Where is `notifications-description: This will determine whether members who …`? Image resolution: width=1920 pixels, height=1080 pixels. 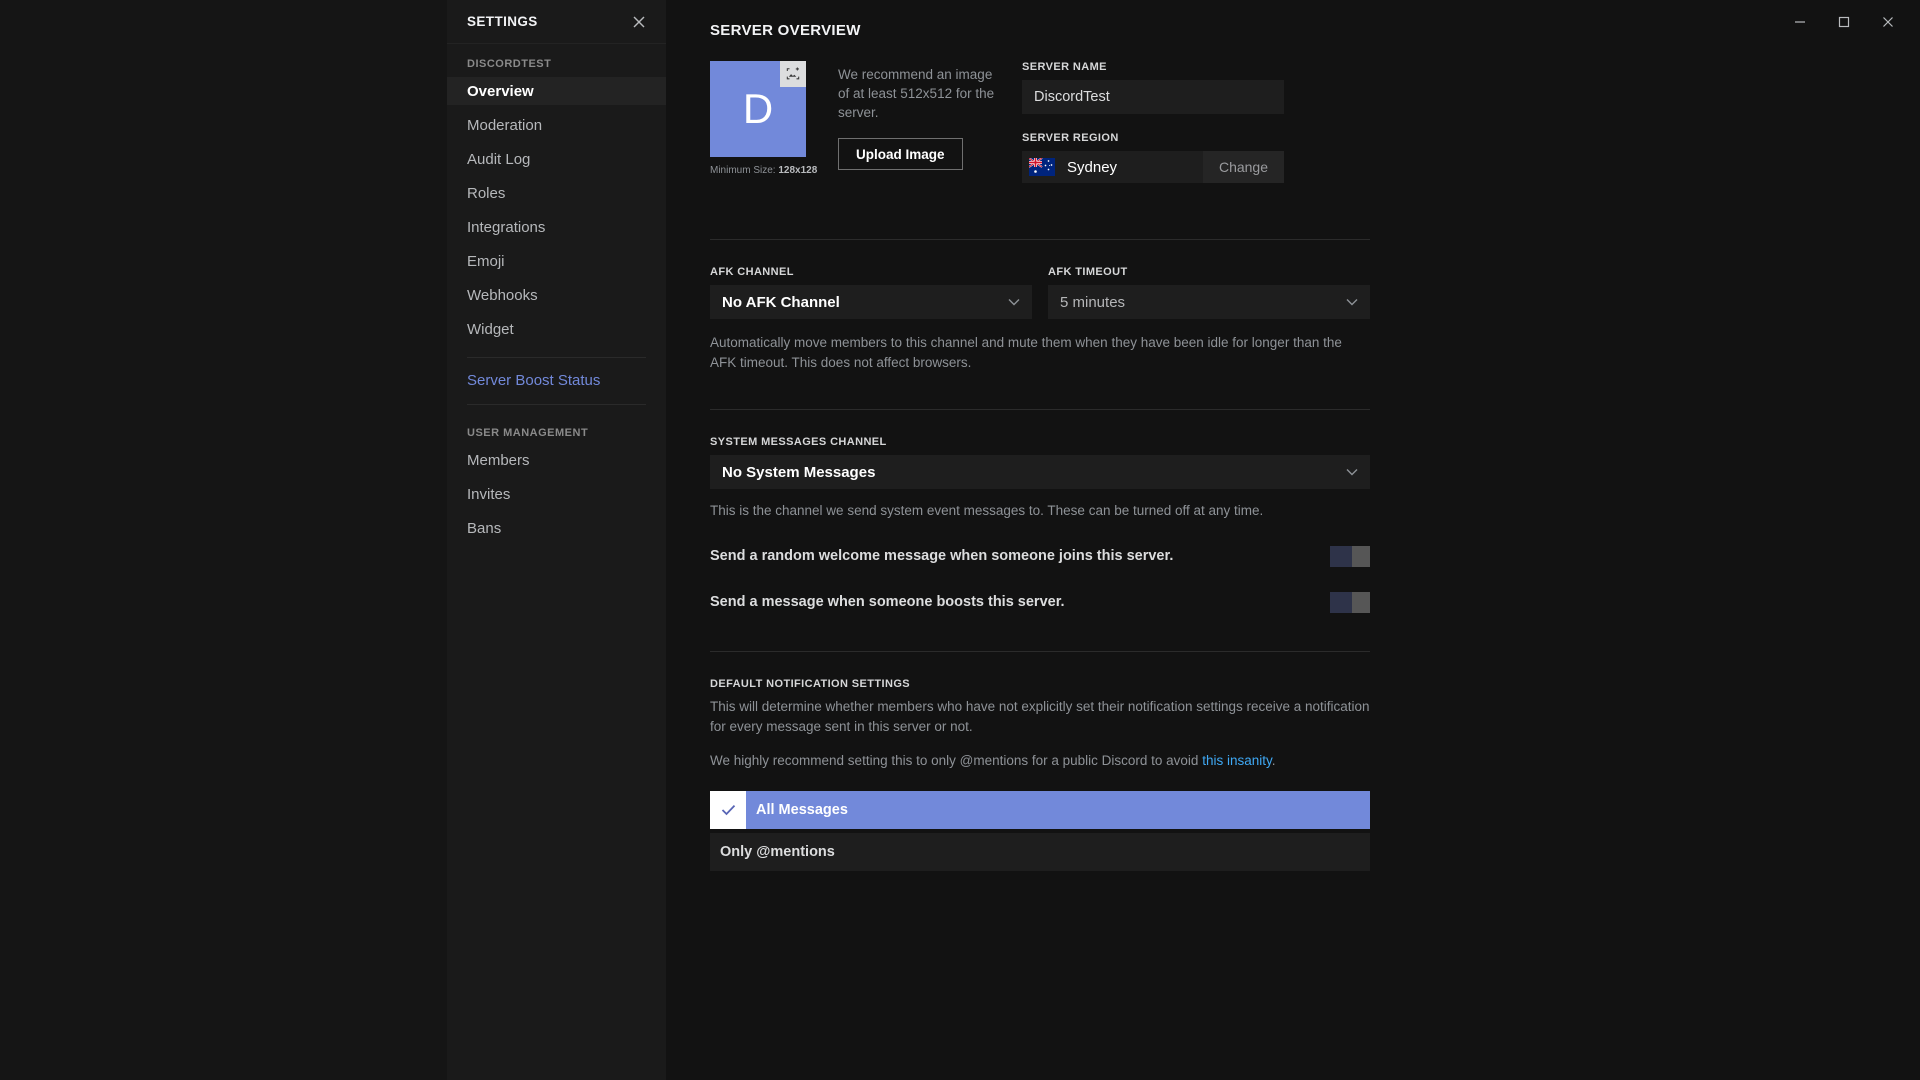
notifications-description: This will determine whether members who … is located at coordinates (1040, 716).